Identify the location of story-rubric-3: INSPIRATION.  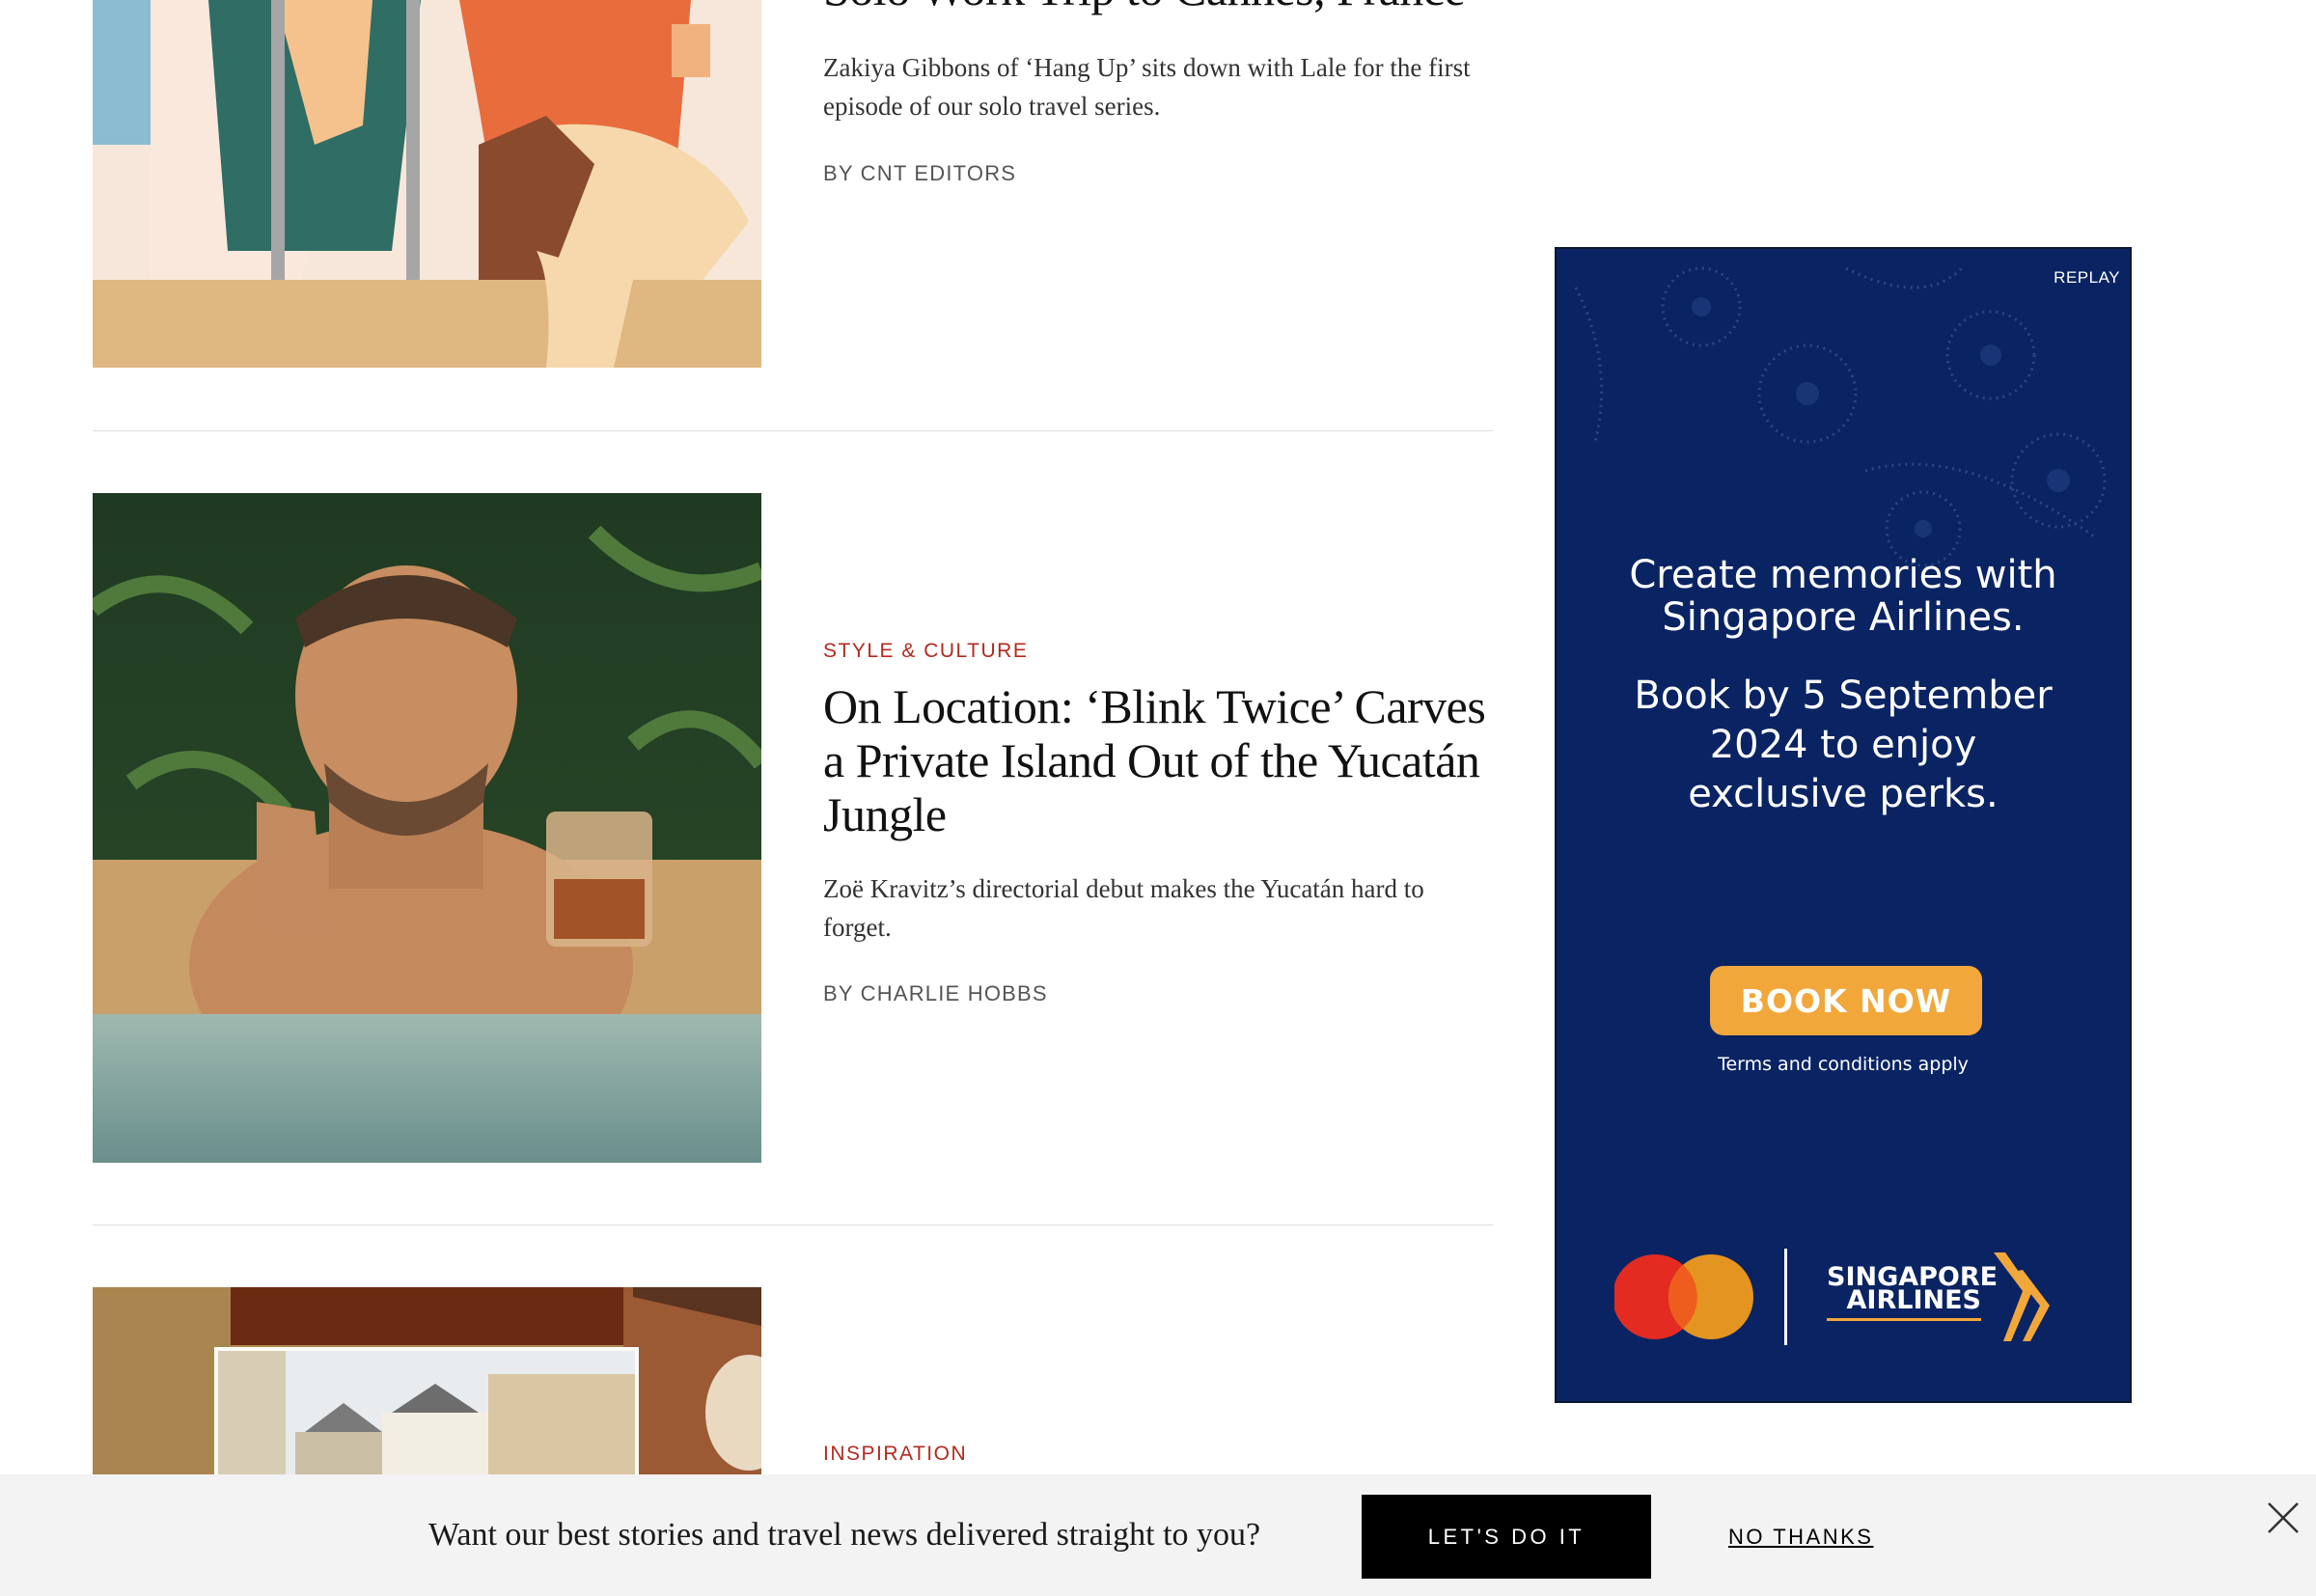
(895, 1454).